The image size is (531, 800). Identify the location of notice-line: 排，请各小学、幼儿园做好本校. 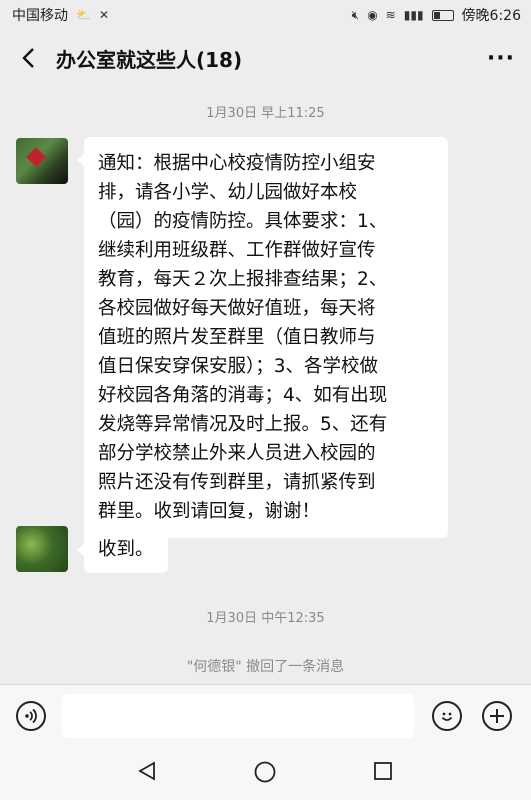
(228, 192).